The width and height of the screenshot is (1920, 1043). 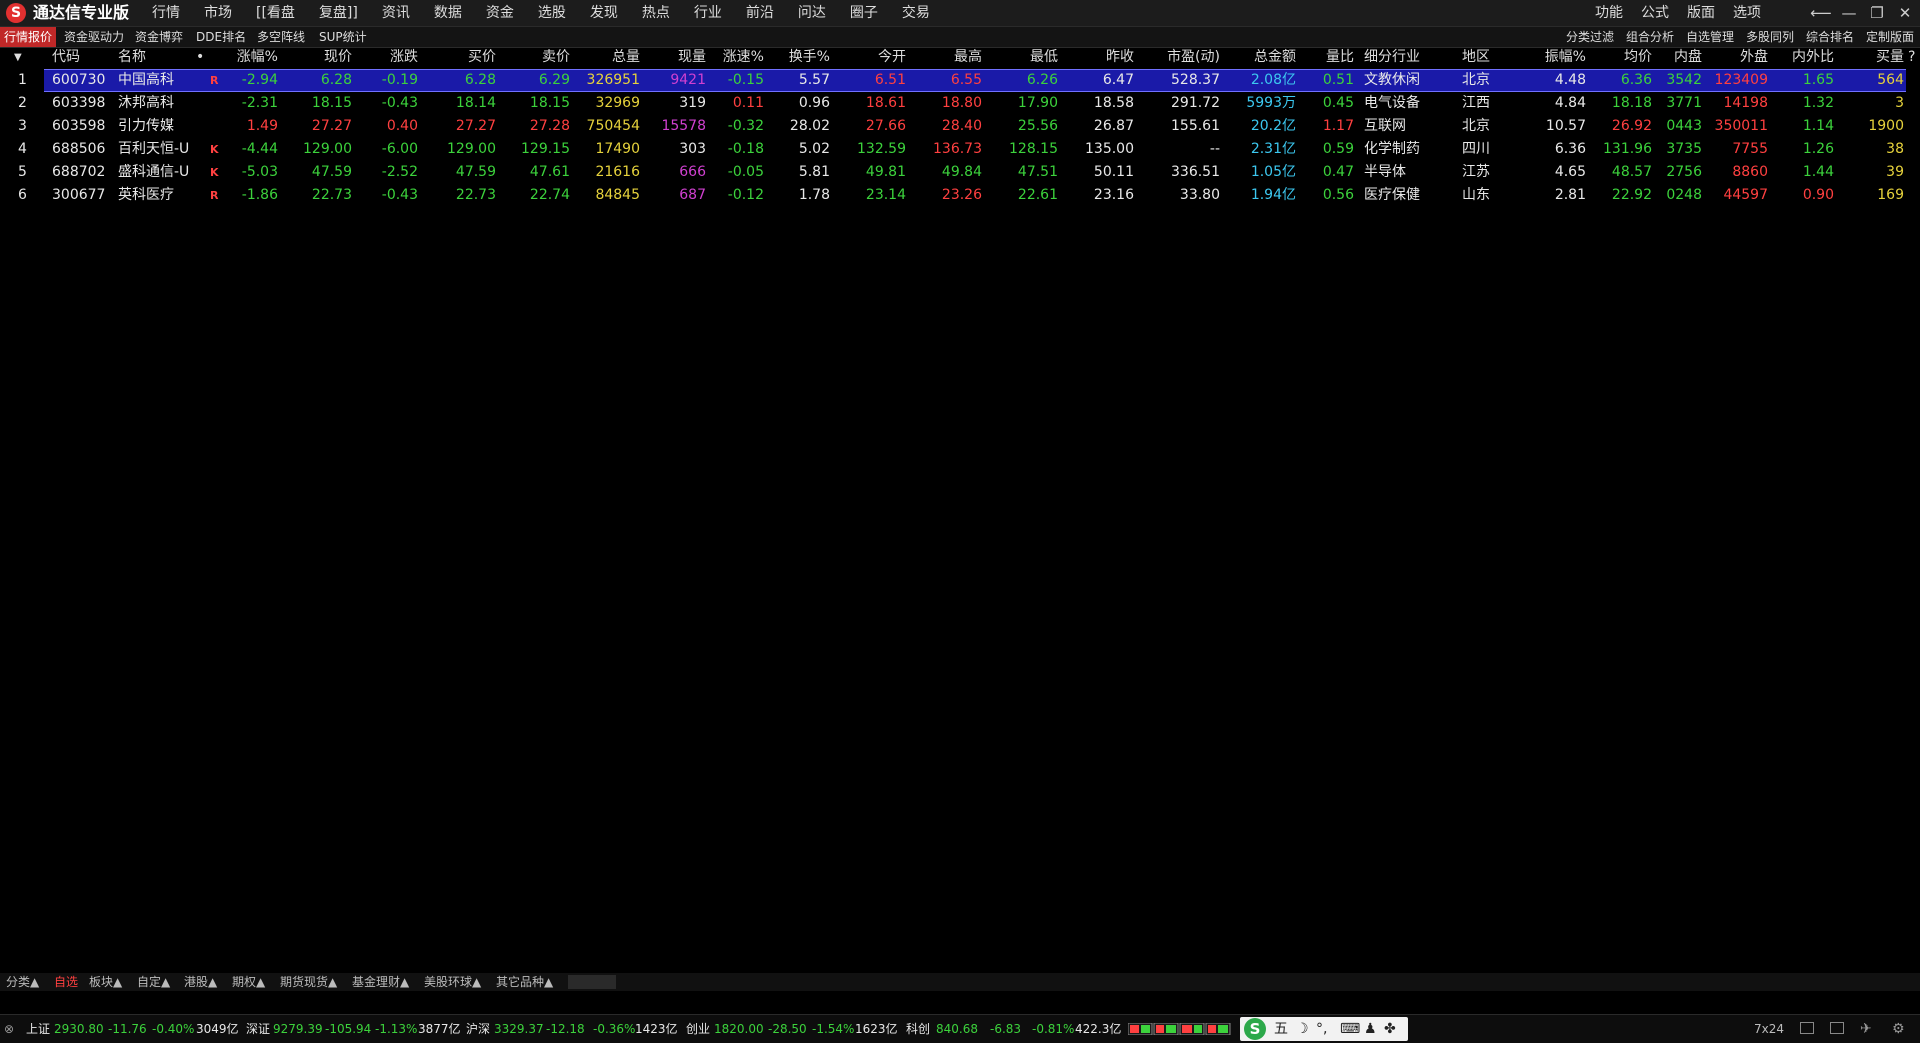 What do you see at coordinates (66, 982) in the screenshot?
I see `tab-watchlist: 自选` at bounding box center [66, 982].